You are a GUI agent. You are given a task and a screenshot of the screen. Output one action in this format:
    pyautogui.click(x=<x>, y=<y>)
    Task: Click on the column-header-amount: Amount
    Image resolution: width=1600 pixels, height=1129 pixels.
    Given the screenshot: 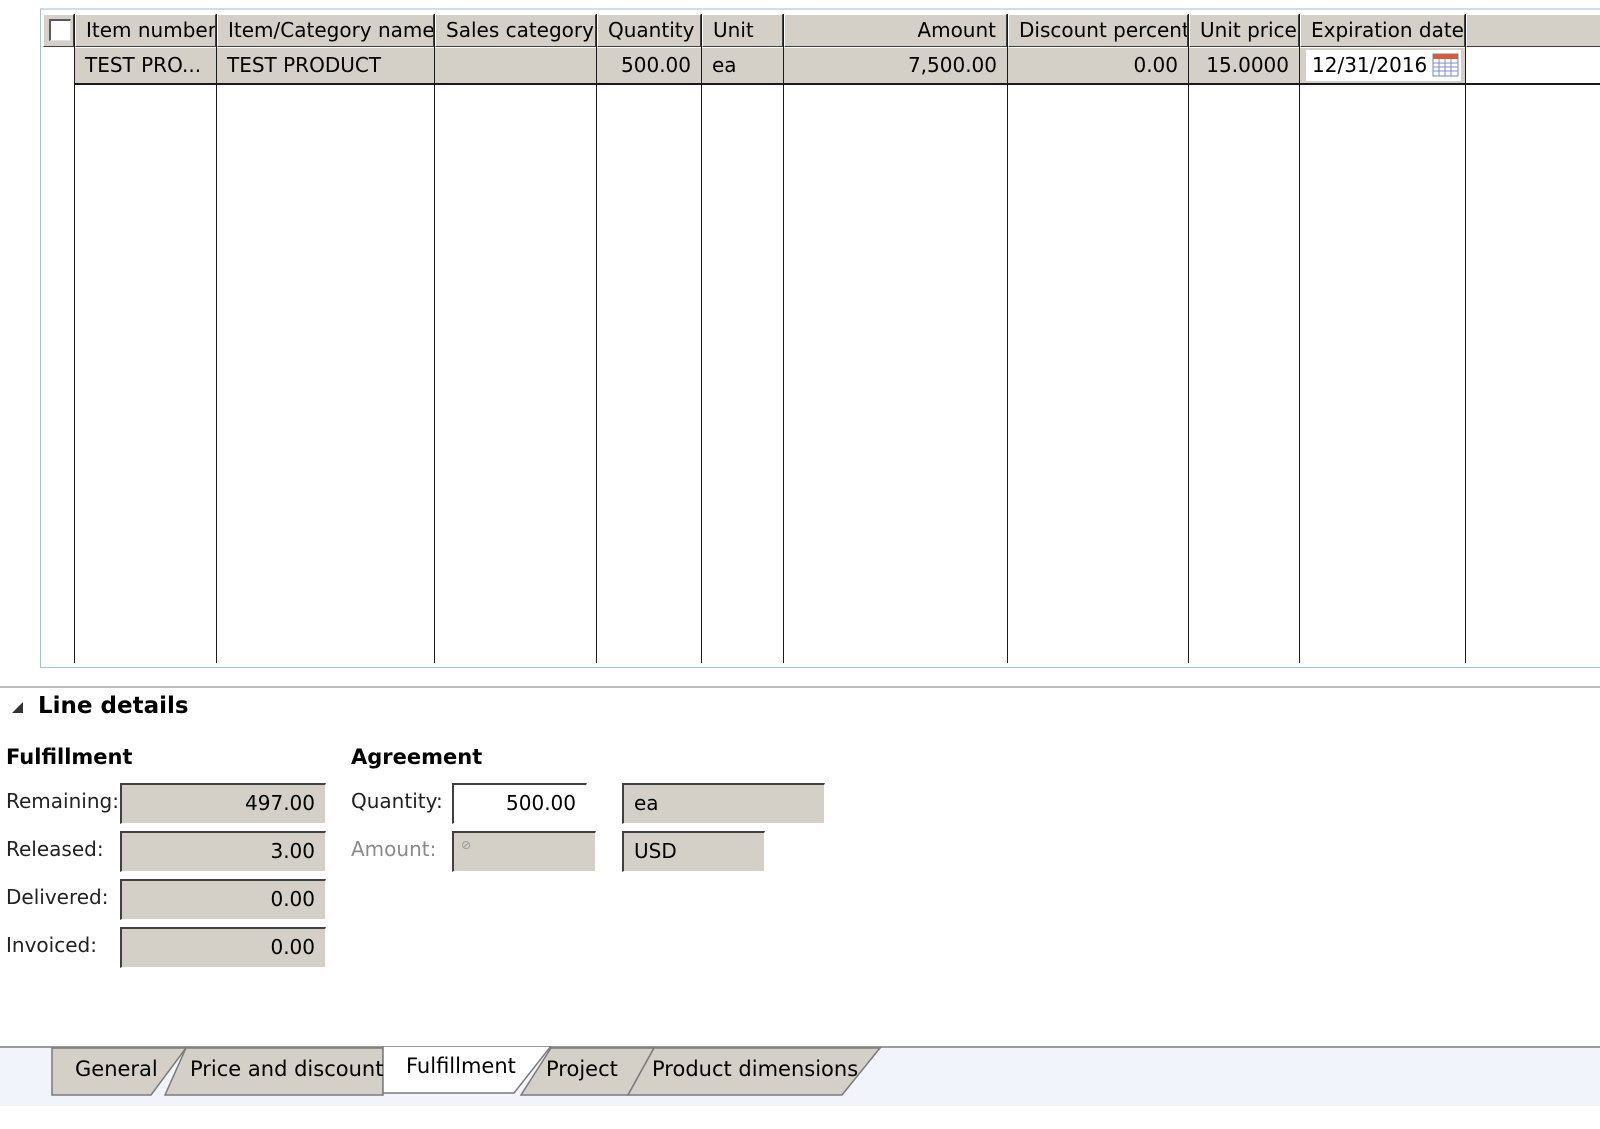 What is the action you would take?
    pyautogui.click(x=895, y=30)
    